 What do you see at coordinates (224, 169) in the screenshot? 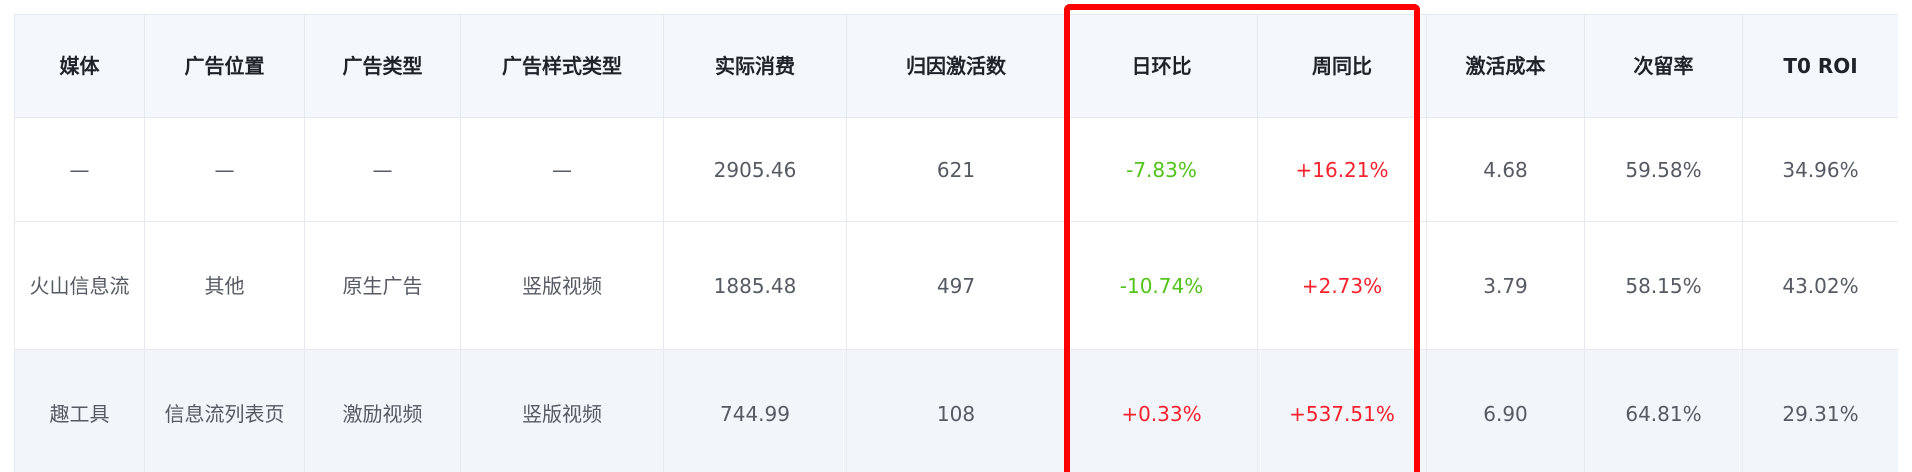
I see `cell-ad-position: —` at bounding box center [224, 169].